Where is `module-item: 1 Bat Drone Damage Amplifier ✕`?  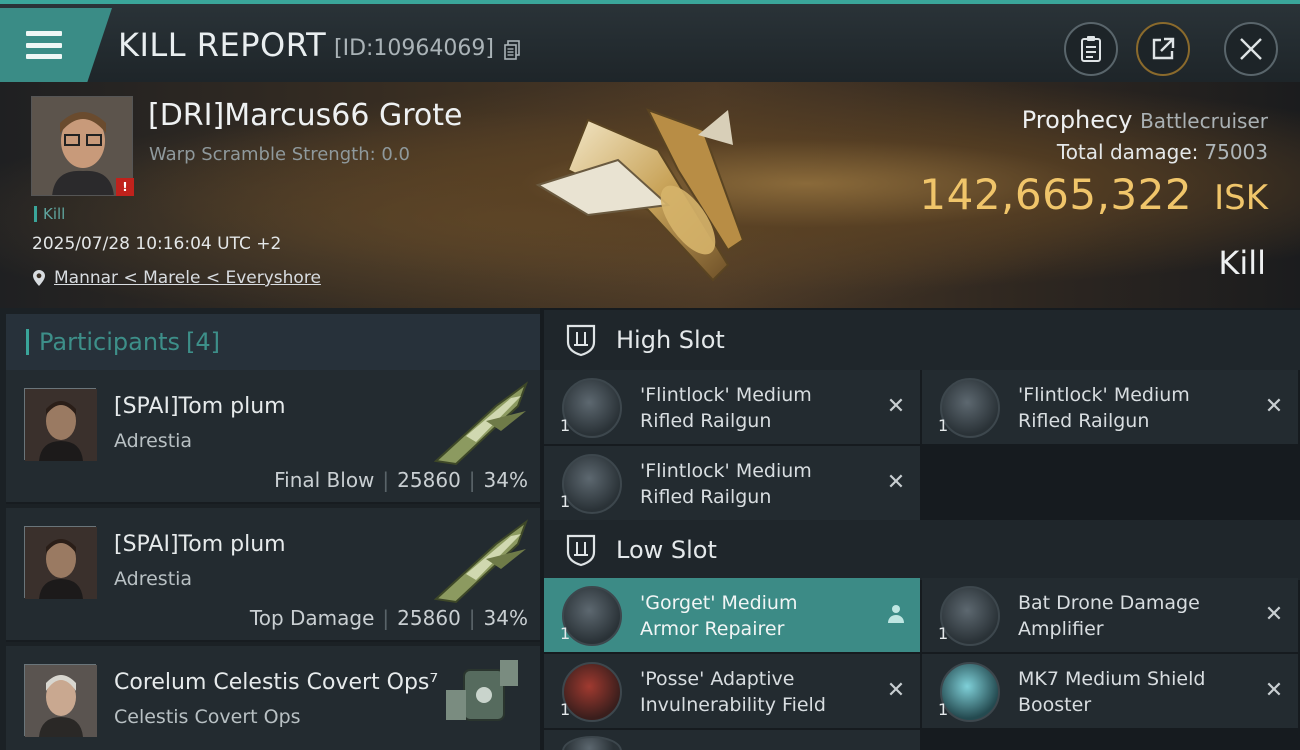
module-item: 1 Bat Drone Damage Amplifier ✕ is located at coordinates (1110, 615).